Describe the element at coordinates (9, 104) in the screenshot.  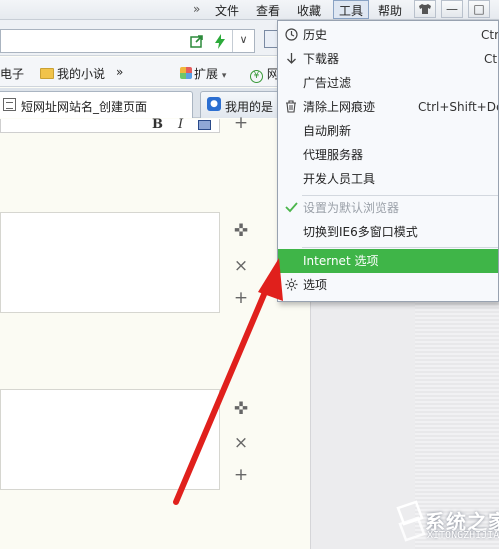
I see `page-icon` at that location.